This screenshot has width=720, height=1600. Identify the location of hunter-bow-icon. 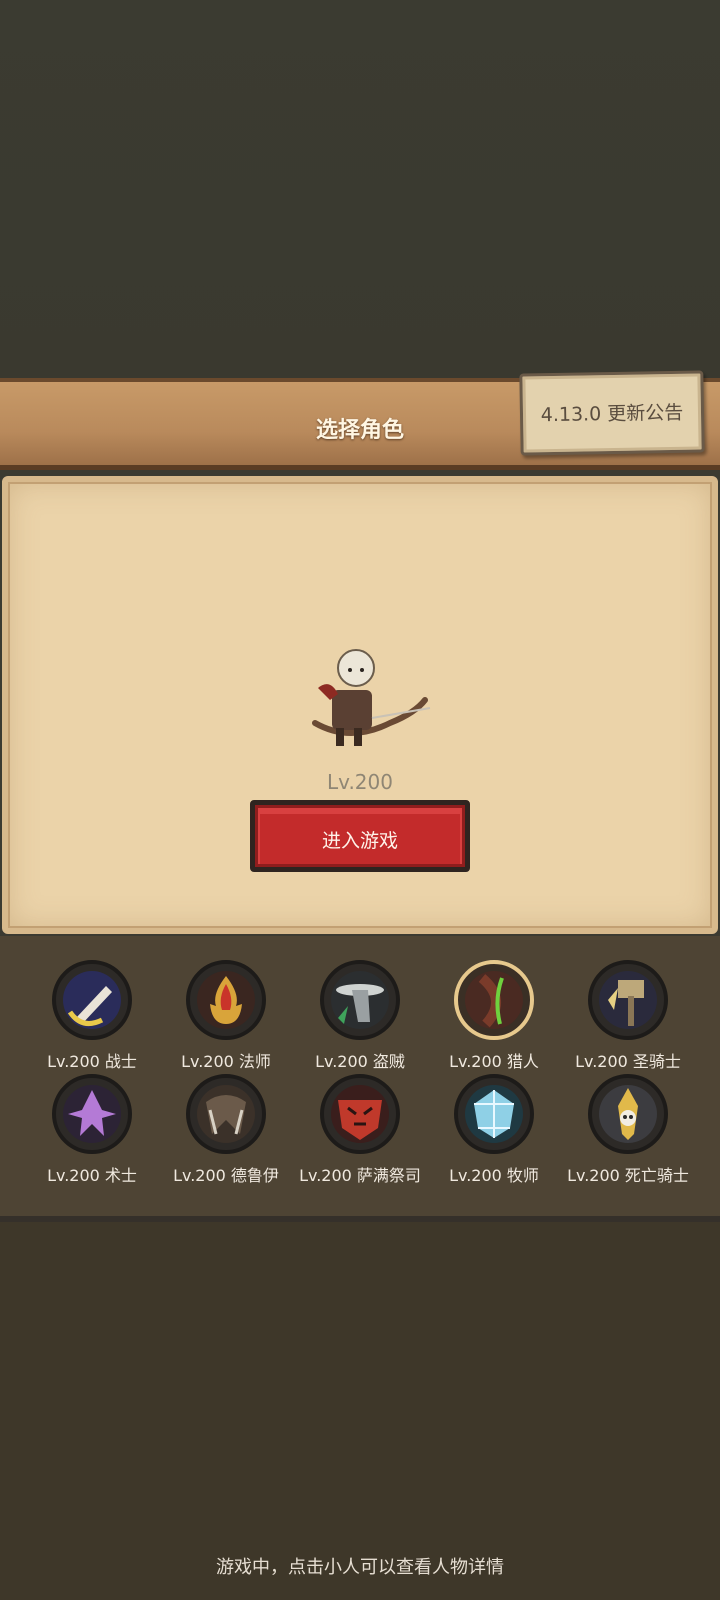
(494, 1000).